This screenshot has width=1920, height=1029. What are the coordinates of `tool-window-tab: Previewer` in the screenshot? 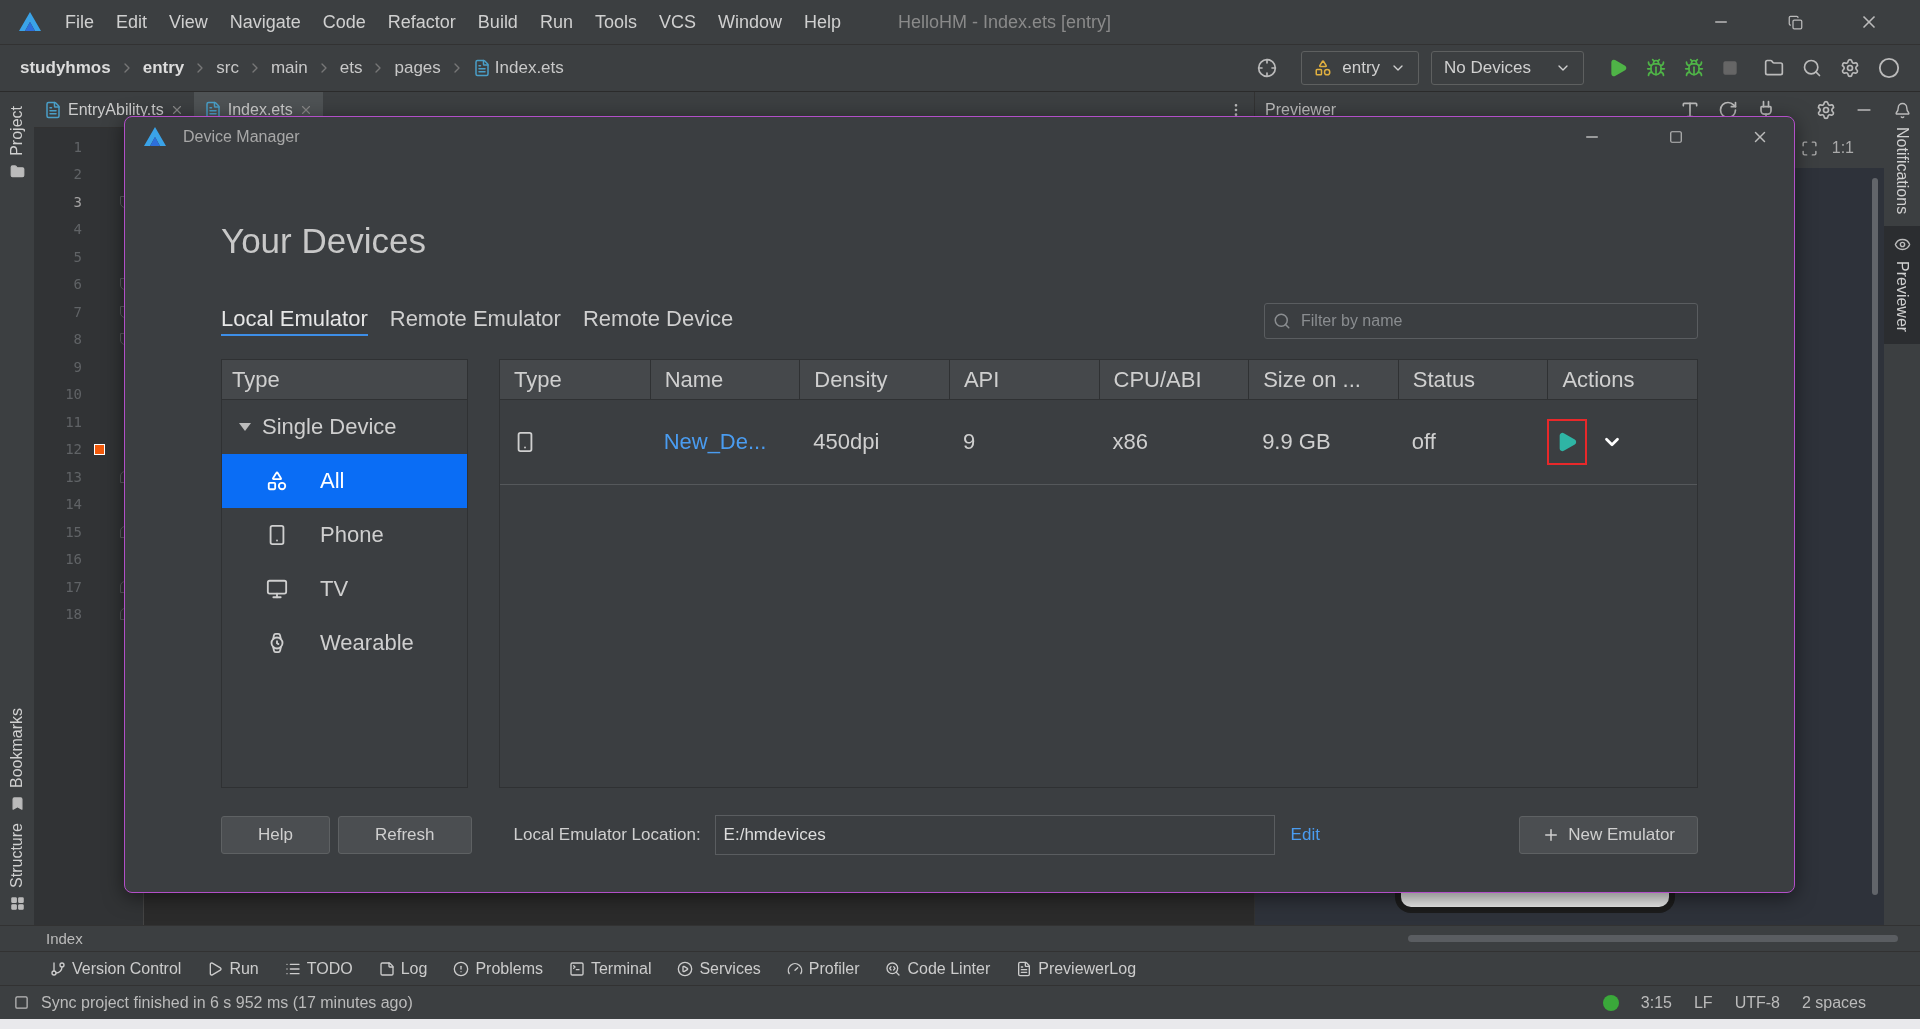 It's located at (1902, 285).